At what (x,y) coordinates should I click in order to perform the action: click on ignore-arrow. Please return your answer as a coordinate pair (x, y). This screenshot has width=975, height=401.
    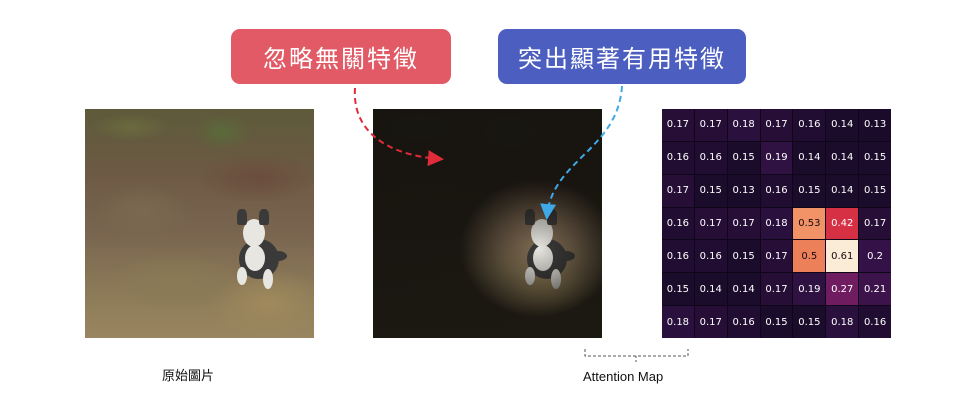
    Looking at the image, I should click on (398, 127).